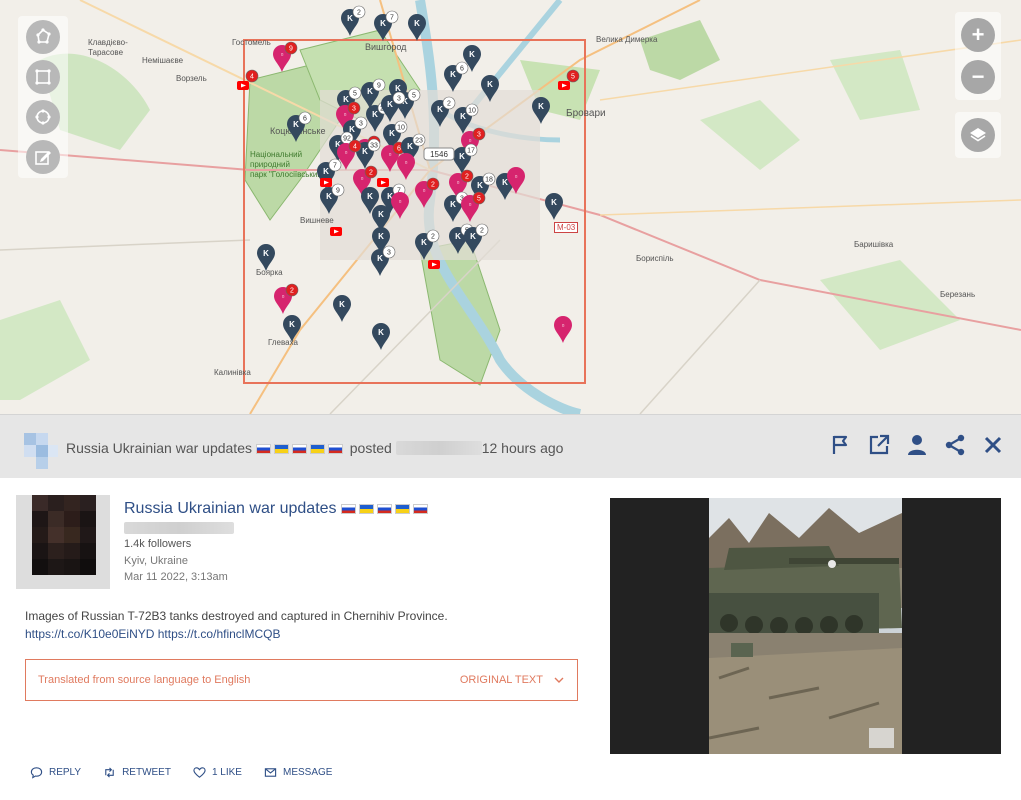 This screenshot has height=800, width=1021. I want to click on draw-rectangle-button, so click(43, 77).